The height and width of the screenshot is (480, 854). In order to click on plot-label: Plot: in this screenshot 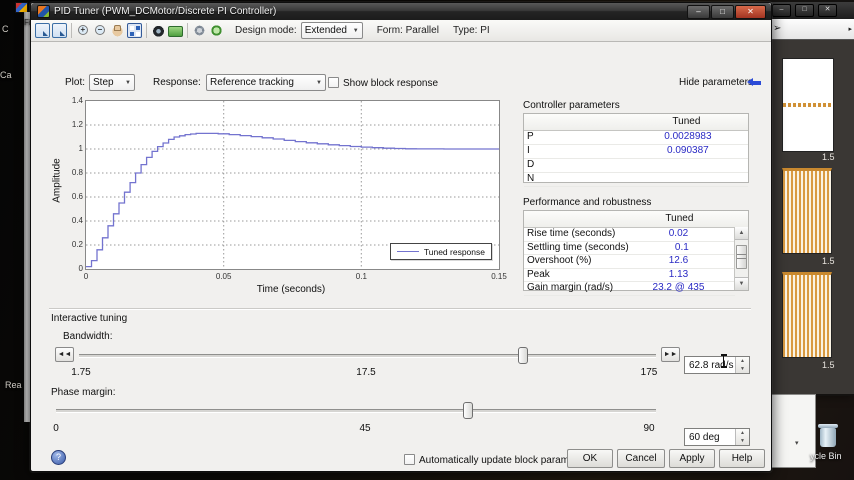, I will do `click(75, 82)`.